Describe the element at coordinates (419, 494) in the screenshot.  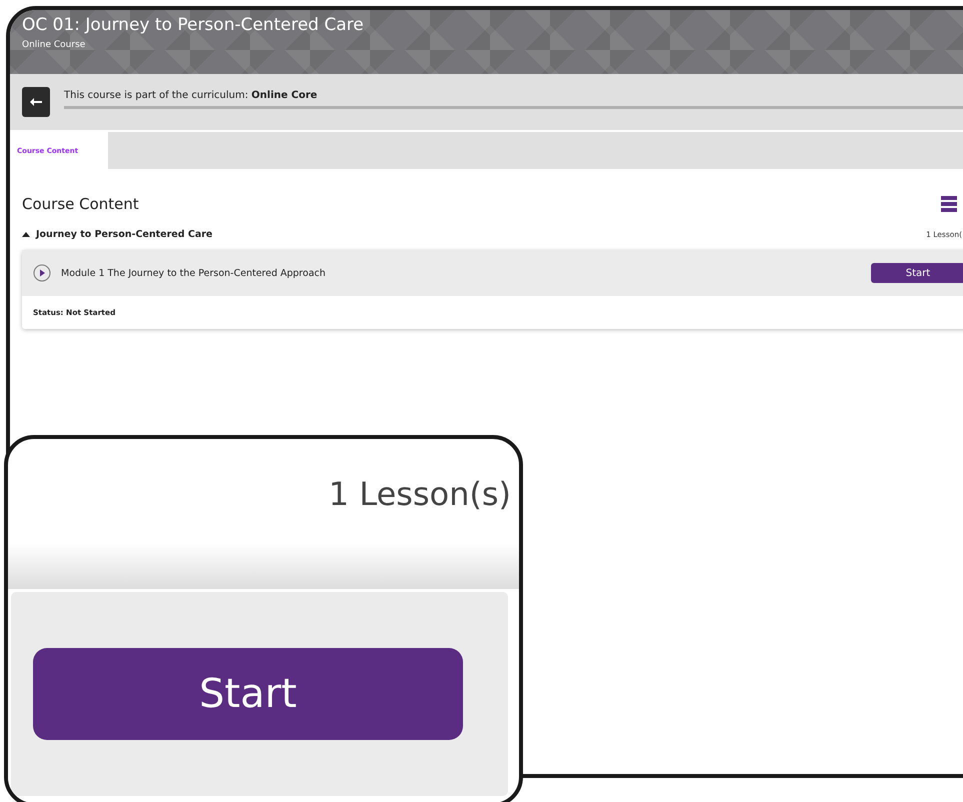
I see `lesson-count: 1 Lesson(s)` at that location.